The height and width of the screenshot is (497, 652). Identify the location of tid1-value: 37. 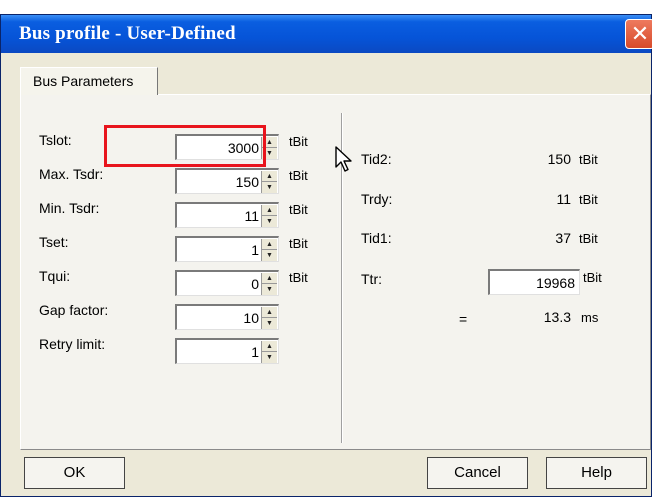
(563, 238).